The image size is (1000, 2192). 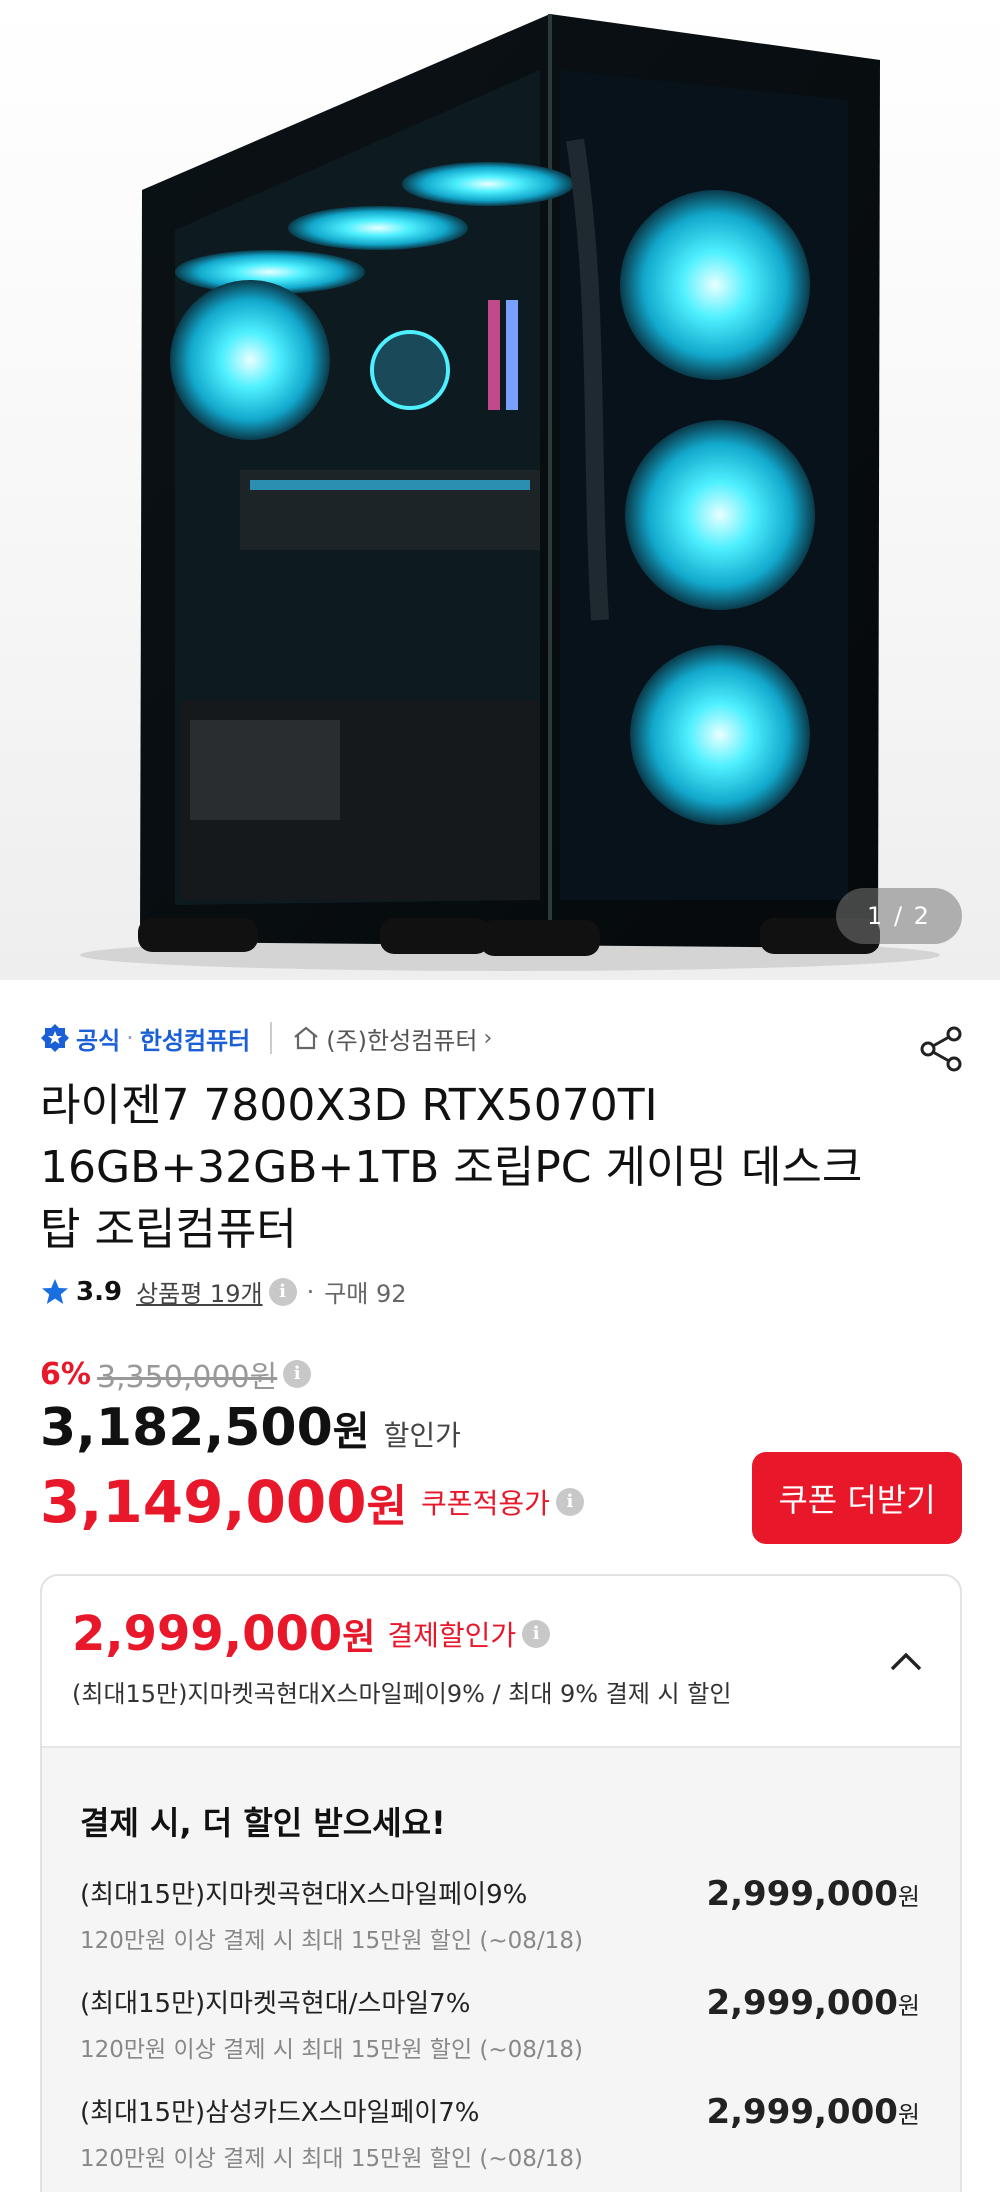 I want to click on sale-price-row: 3,182,500 원 할인가, so click(x=250, y=1428).